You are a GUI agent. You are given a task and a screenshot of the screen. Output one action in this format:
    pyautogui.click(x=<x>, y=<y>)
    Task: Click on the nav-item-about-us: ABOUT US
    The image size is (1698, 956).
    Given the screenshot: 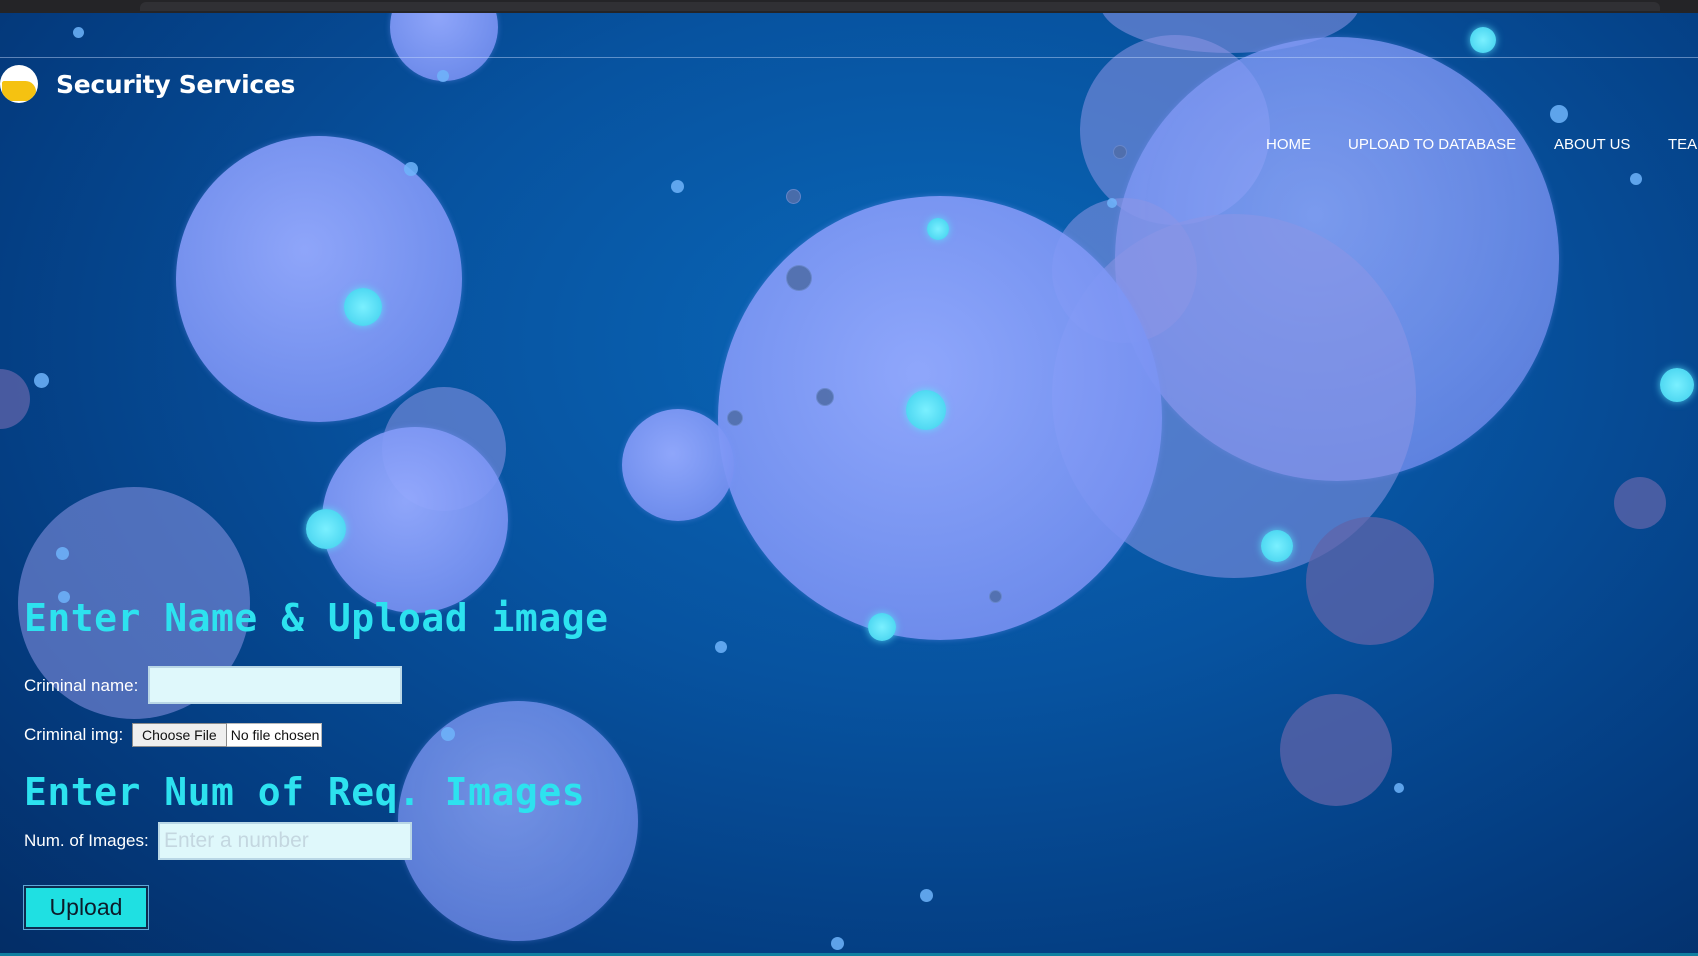 What is the action you would take?
    pyautogui.click(x=1592, y=144)
    